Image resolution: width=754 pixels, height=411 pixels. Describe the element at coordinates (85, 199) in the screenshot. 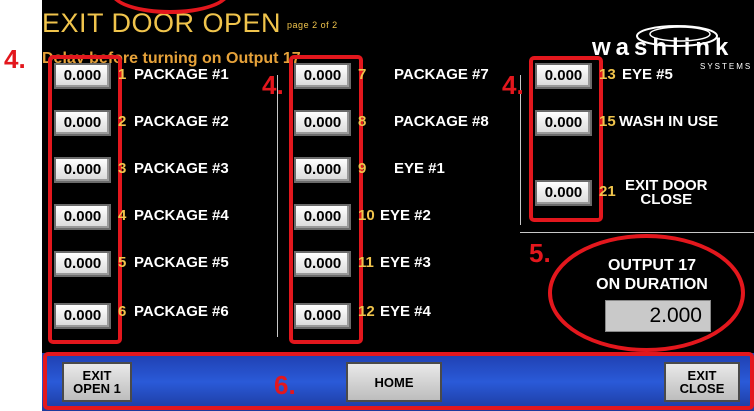

I see `annotation-box-column1` at that location.